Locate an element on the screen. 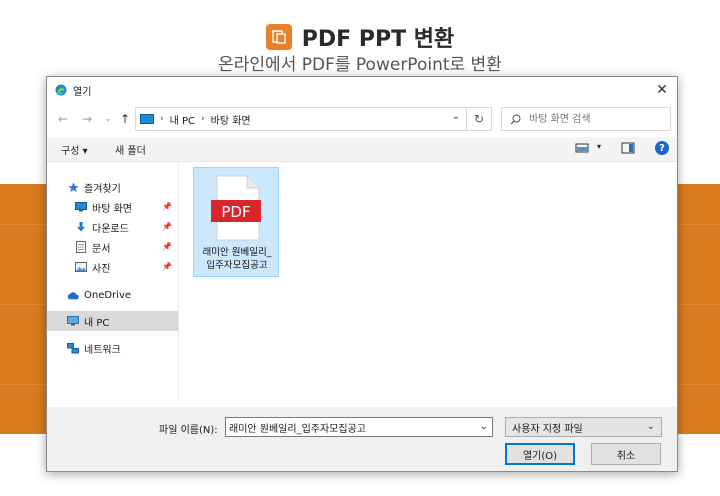  open-button: 열기(O) is located at coordinates (540, 454).